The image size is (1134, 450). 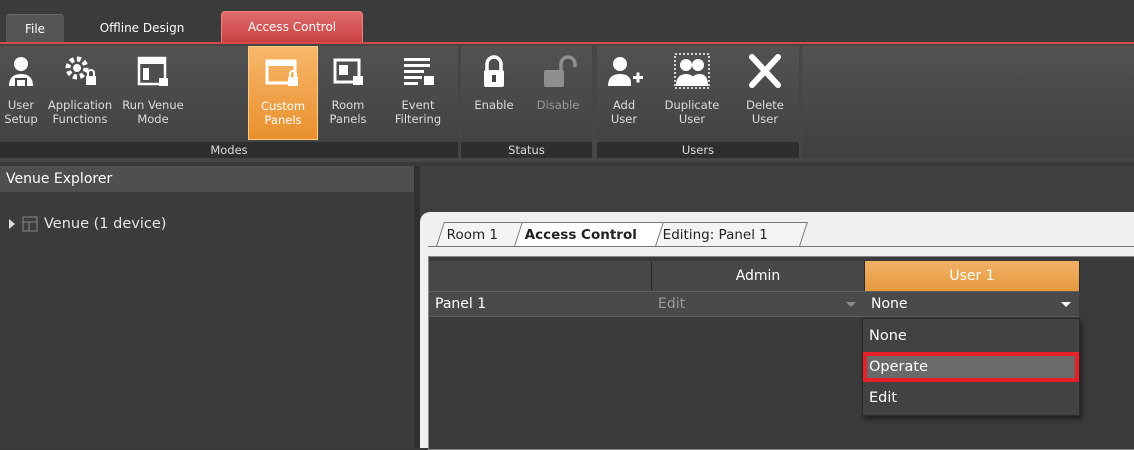 I want to click on option-operate: Operate, so click(x=971, y=367).